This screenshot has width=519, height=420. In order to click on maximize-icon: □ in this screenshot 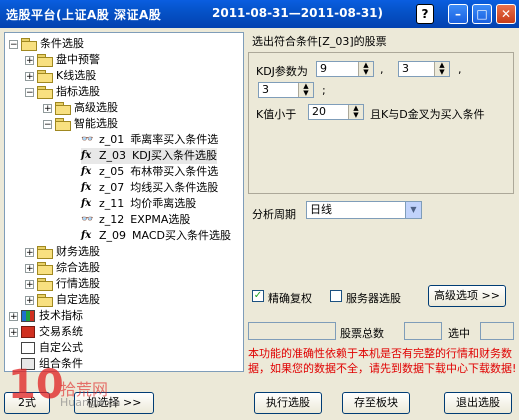, I will do `click(482, 14)`.